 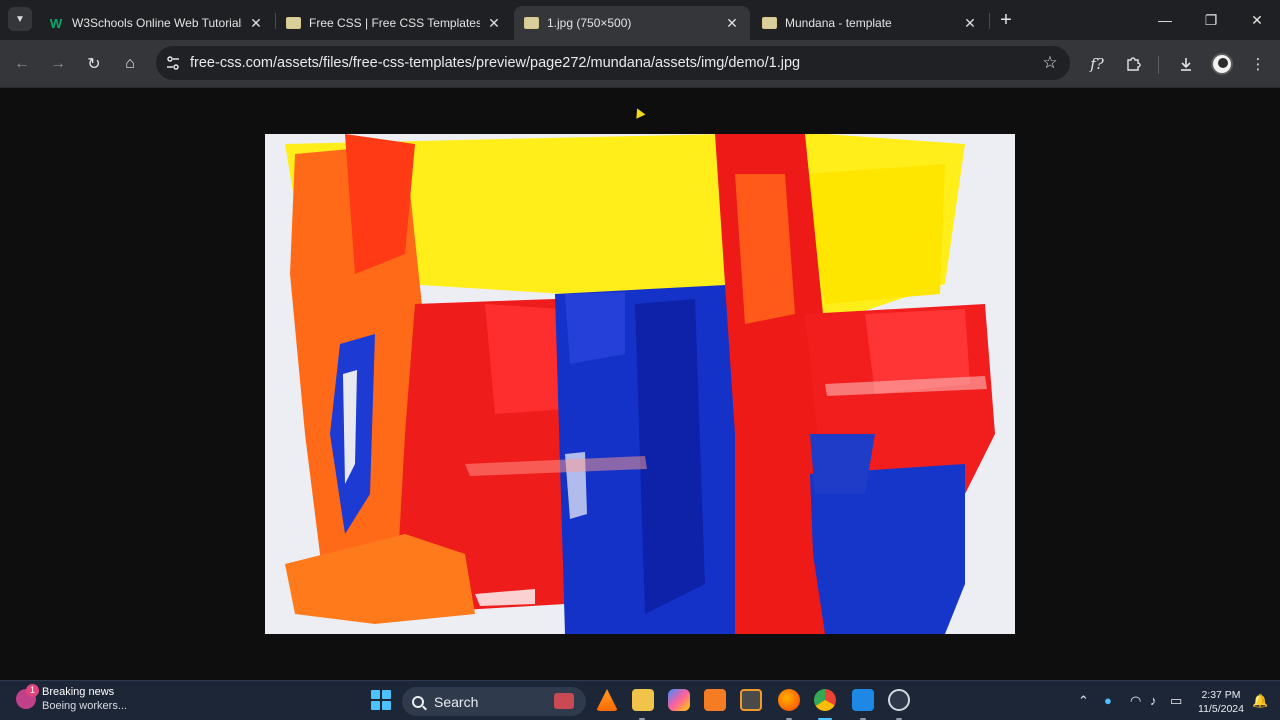 I want to click on chevron-down-icon: ▼, so click(x=20, y=19).